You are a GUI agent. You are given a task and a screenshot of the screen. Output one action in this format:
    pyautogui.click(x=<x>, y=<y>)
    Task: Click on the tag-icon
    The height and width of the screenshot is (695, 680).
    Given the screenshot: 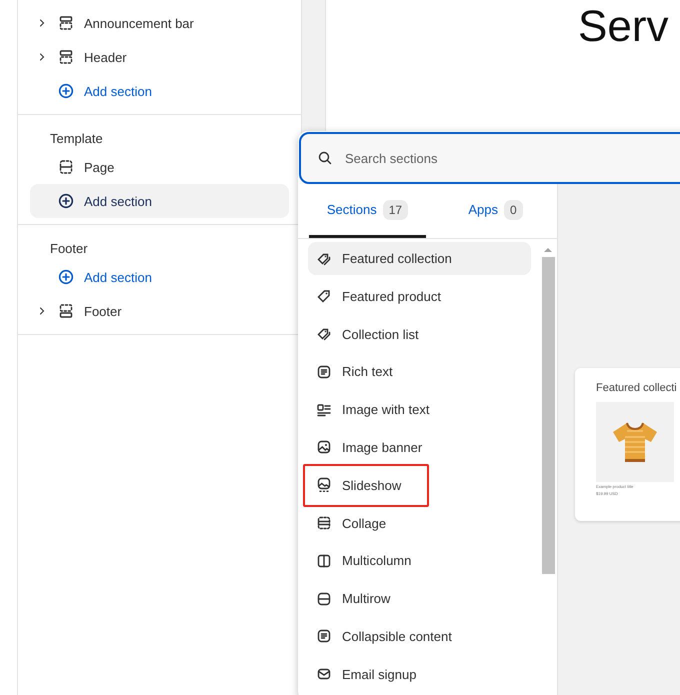 What is the action you would take?
    pyautogui.click(x=324, y=296)
    